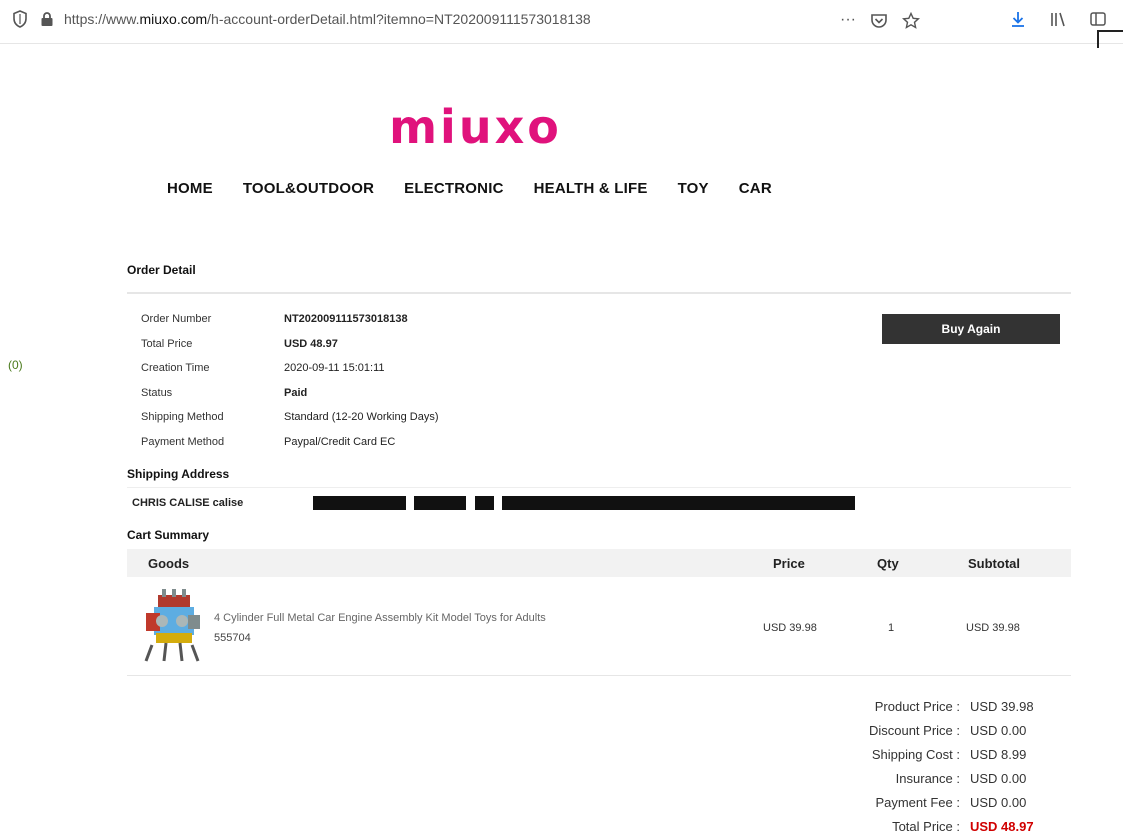 The height and width of the screenshot is (836, 1123). I want to click on order-number-label: Order Number, so click(176, 319).